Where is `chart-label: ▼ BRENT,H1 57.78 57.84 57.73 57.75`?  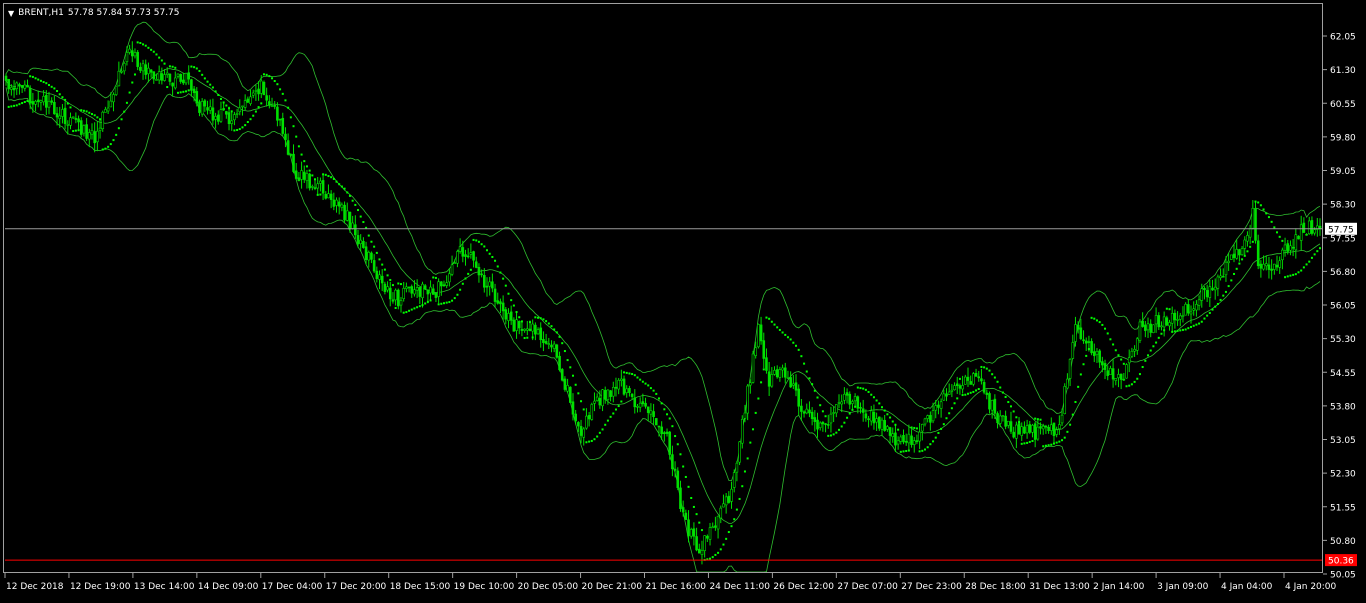 chart-label: ▼ BRENT,H1 57.78 57.84 57.73 57.75 is located at coordinates (94, 13).